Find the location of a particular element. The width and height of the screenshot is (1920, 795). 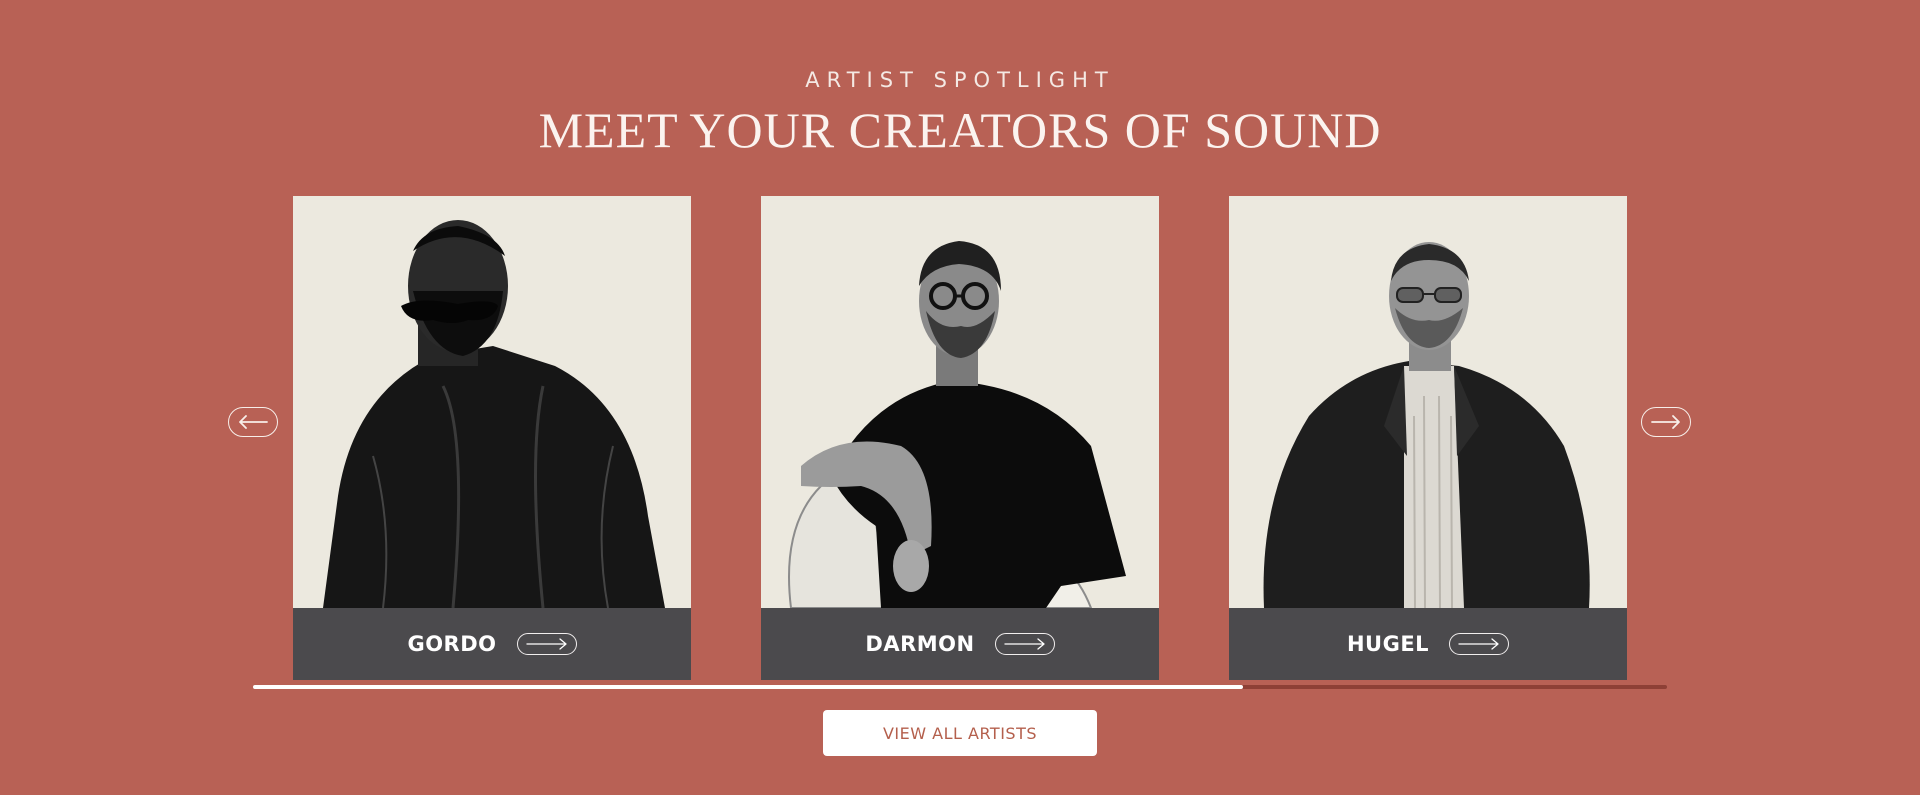

view-all-artists-button: VIEW ALL ARTISTS is located at coordinates (960, 733).